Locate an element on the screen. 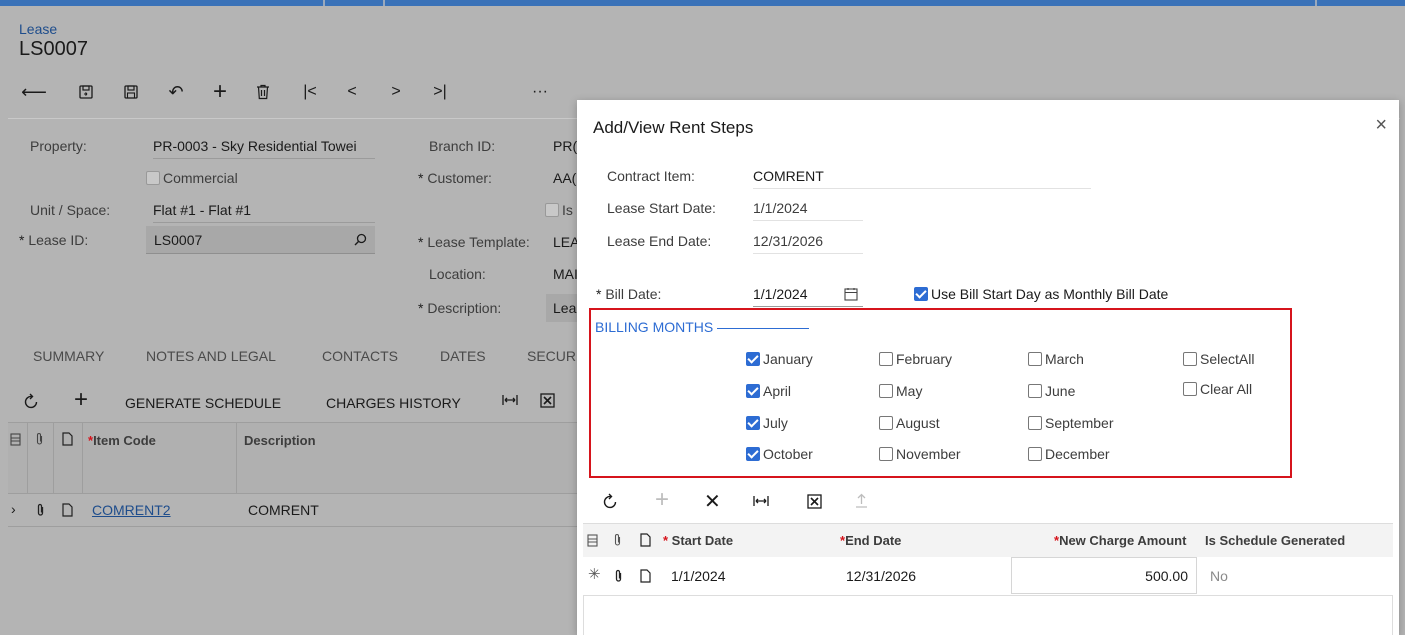 This screenshot has height=635, width=1405. save-close-button is located at coordinates (86, 92).